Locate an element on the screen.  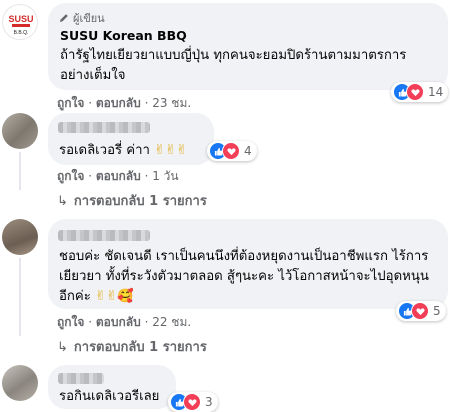
reaction-summary: 4 is located at coordinates (232, 151).